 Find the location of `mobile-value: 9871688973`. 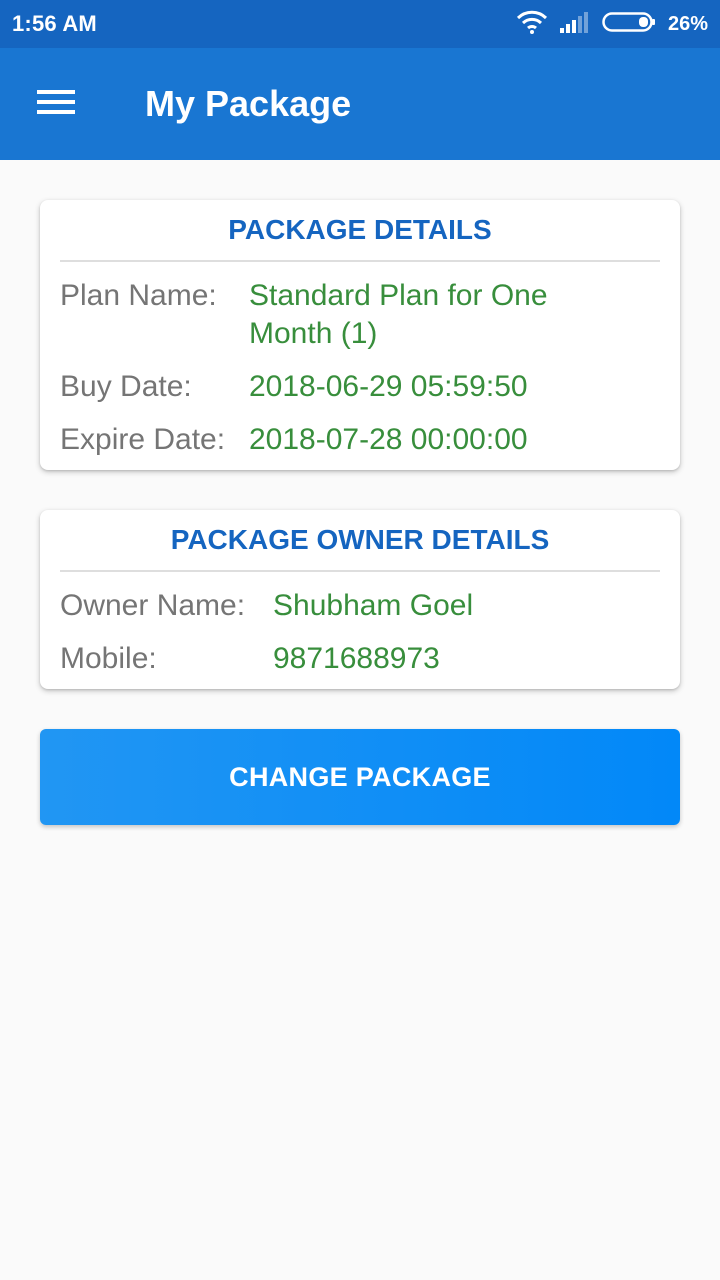

mobile-value: 9871688973 is located at coordinates (356, 658).